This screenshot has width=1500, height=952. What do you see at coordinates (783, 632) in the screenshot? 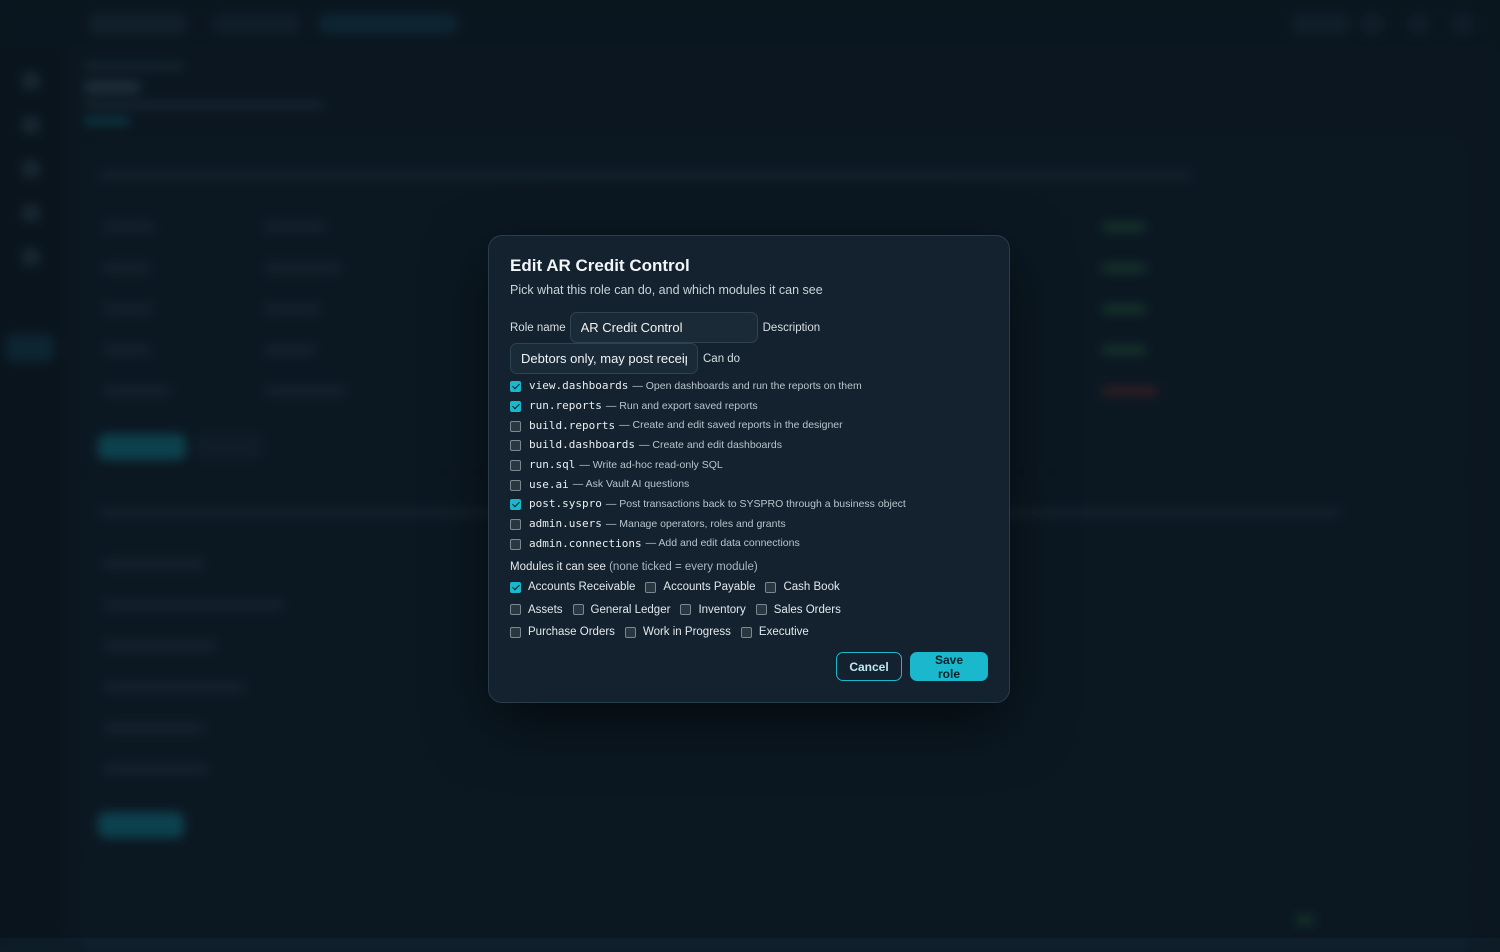
I see `module-label: Executive` at bounding box center [783, 632].